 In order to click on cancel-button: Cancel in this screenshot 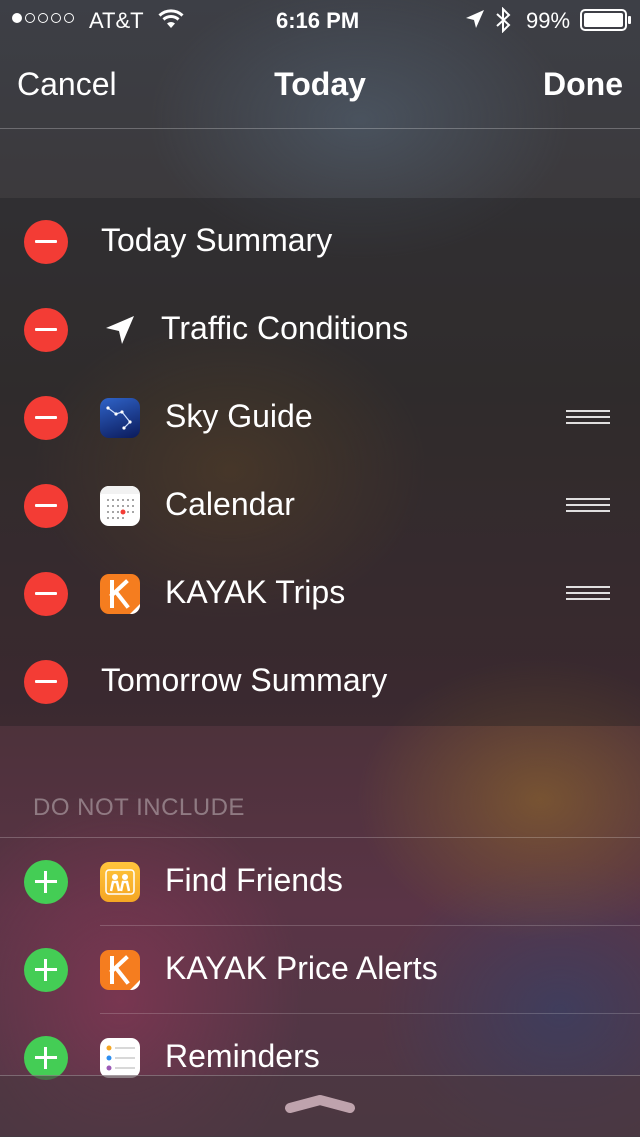, I will do `click(67, 84)`.